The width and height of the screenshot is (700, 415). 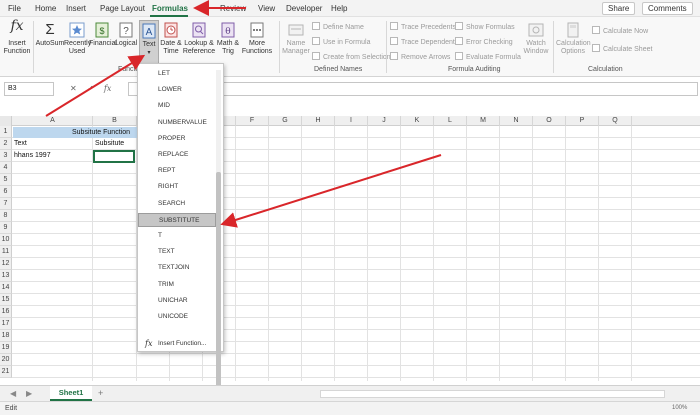 I want to click on recently-used-button: Recently Used, so click(x=77, y=39).